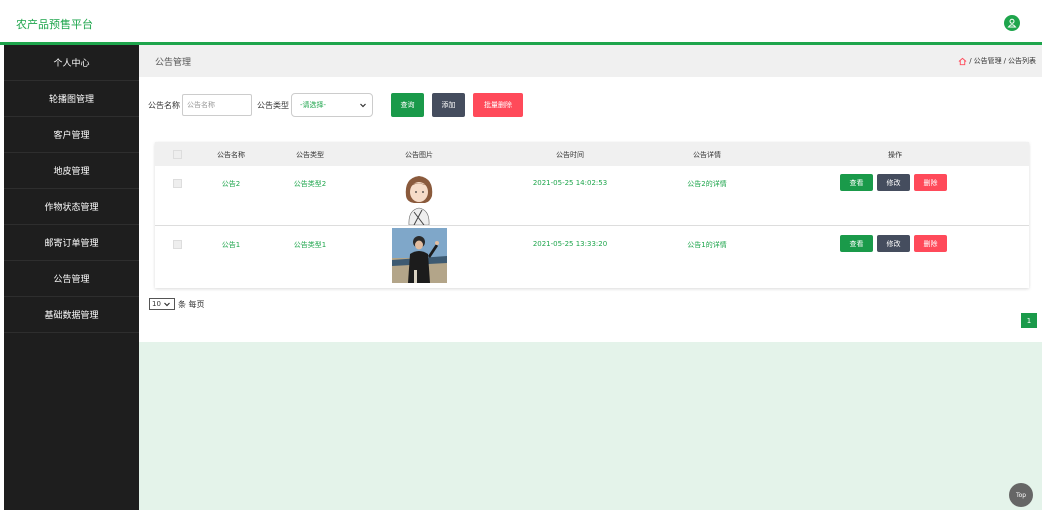 The width and height of the screenshot is (1042, 510). What do you see at coordinates (156, 304) in the screenshot?
I see `page-size-value: 10` at bounding box center [156, 304].